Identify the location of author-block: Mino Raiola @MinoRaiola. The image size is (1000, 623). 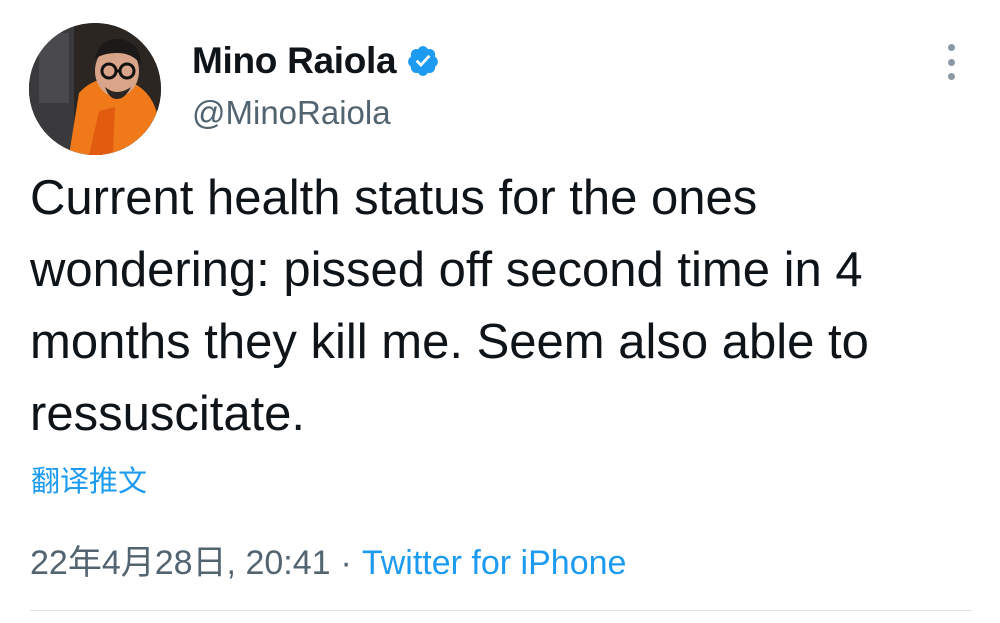
(316, 85).